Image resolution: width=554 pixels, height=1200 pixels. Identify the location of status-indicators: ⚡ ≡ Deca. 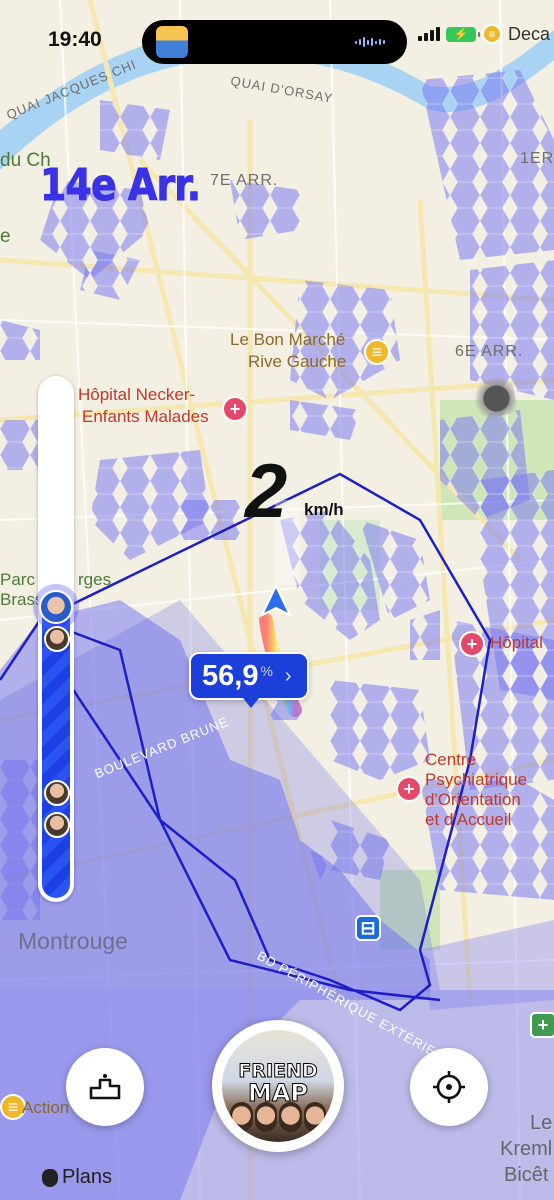
(485, 34).